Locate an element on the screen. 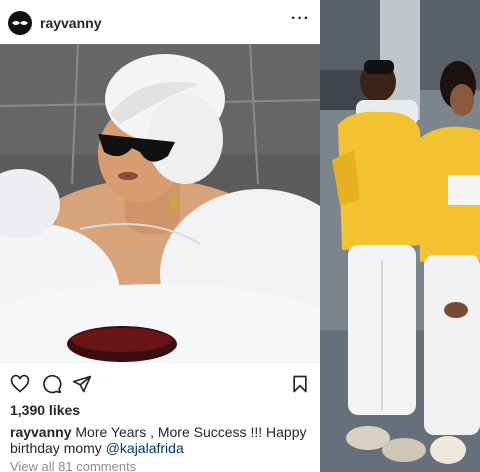 Image resolution: width=480 pixels, height=472 pixels. logo-icon is located at coordinates (20, 23).